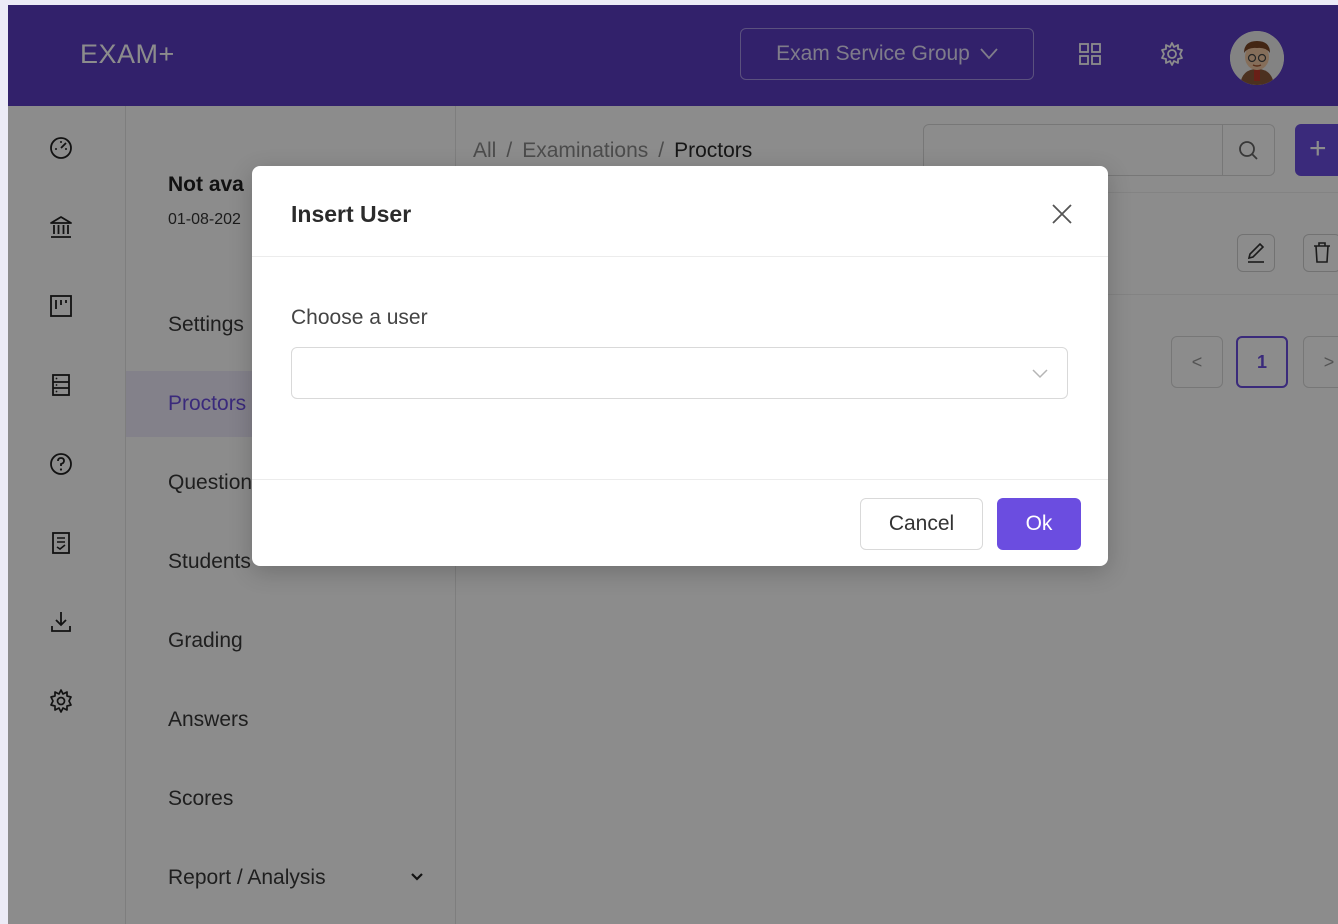  I want to click on modal-title: Insert User, so click(351, 214).